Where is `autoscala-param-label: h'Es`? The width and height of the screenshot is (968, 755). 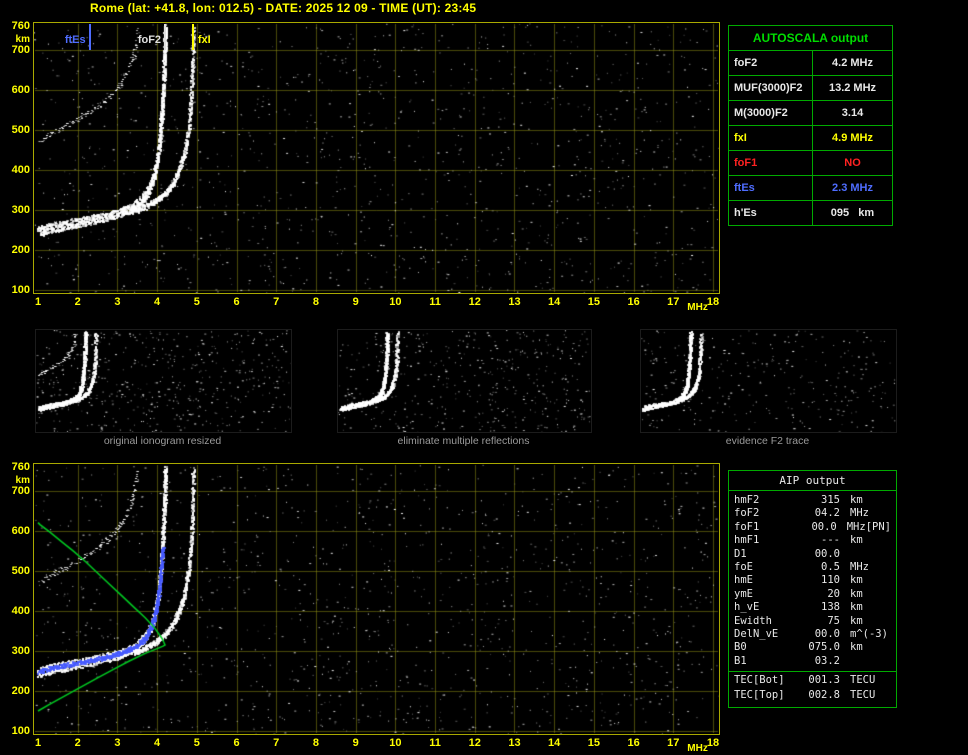
autoscala-param-label: h'Es is located at coordinates (771, 213).